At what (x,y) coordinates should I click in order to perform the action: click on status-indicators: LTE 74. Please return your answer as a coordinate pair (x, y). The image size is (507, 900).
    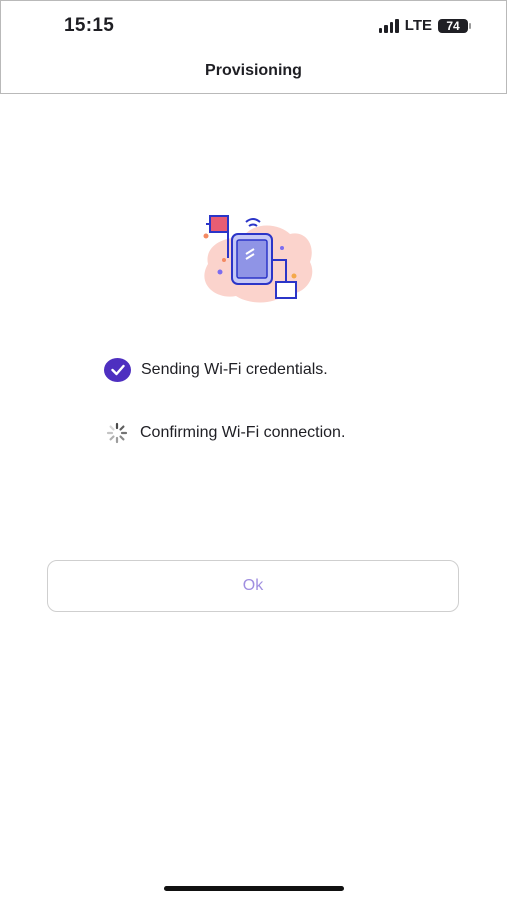
    Looking at the image, I should click on (424, 25).